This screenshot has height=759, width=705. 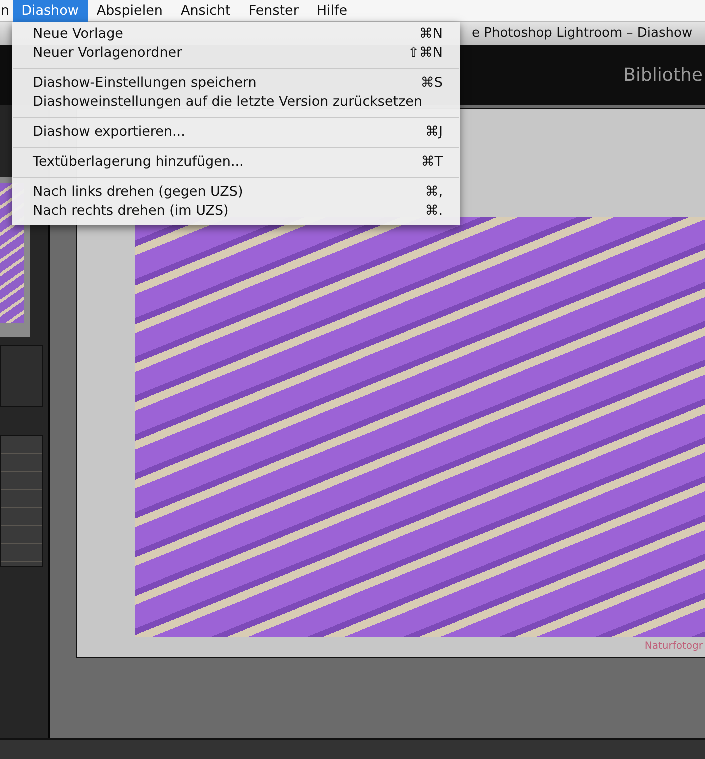 I want to click on menu-item: Diashoweinstellungen auf die letzte Version zurücksetzen, so click(x=236, y=102).